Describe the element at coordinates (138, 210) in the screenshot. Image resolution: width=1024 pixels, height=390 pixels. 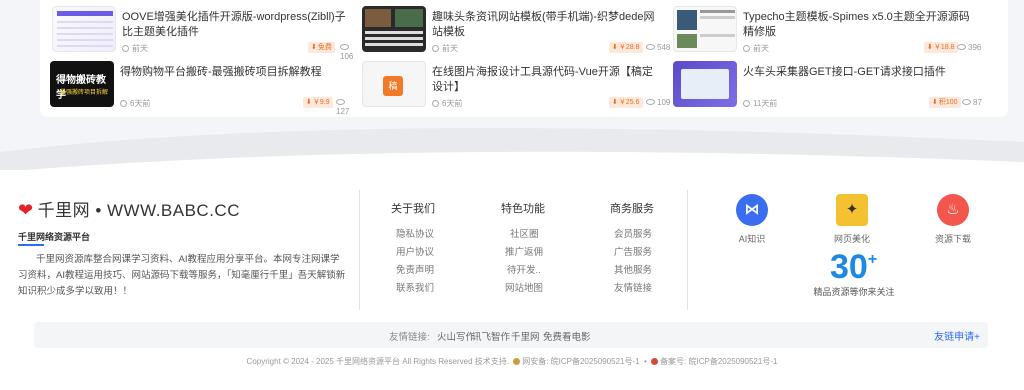
I see `brand-text: 千里网 • WWW.BABC.CC` at that location.